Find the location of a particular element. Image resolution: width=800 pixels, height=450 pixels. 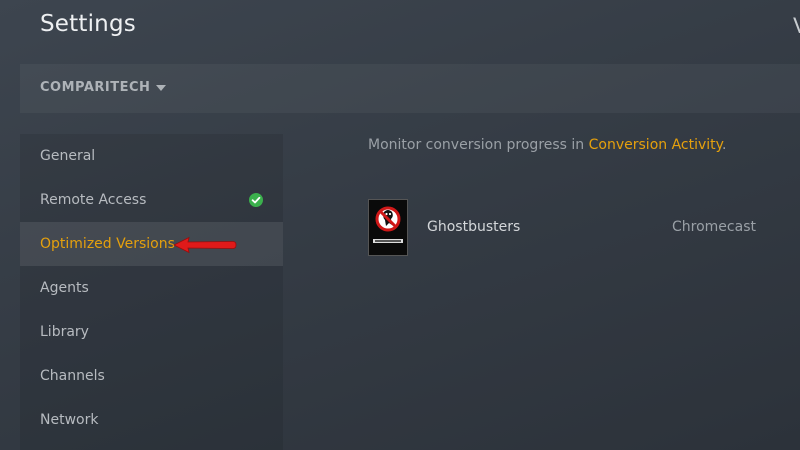

monitor-text-suffix: . is located at coordinates (724, 145).